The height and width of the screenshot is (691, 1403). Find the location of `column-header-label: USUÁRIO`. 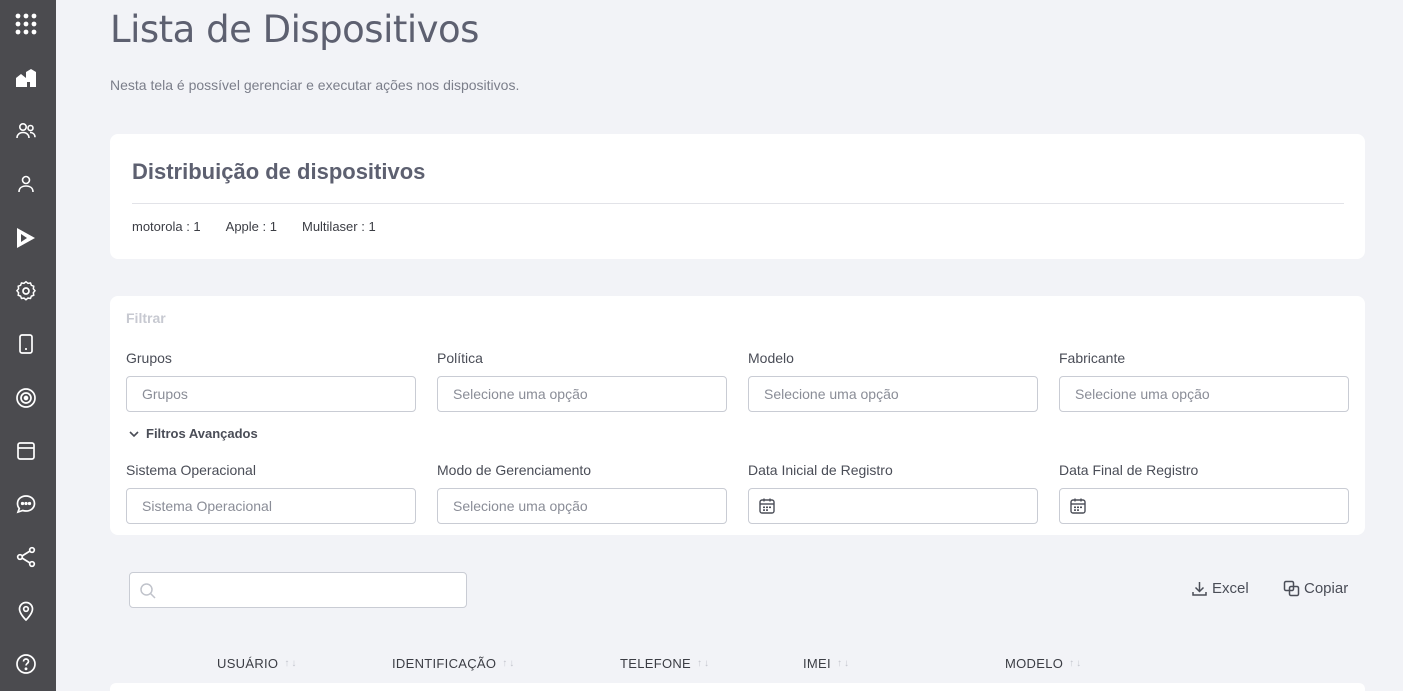

column-header-label: USUÁRIO is located at coordinates (248, 663).